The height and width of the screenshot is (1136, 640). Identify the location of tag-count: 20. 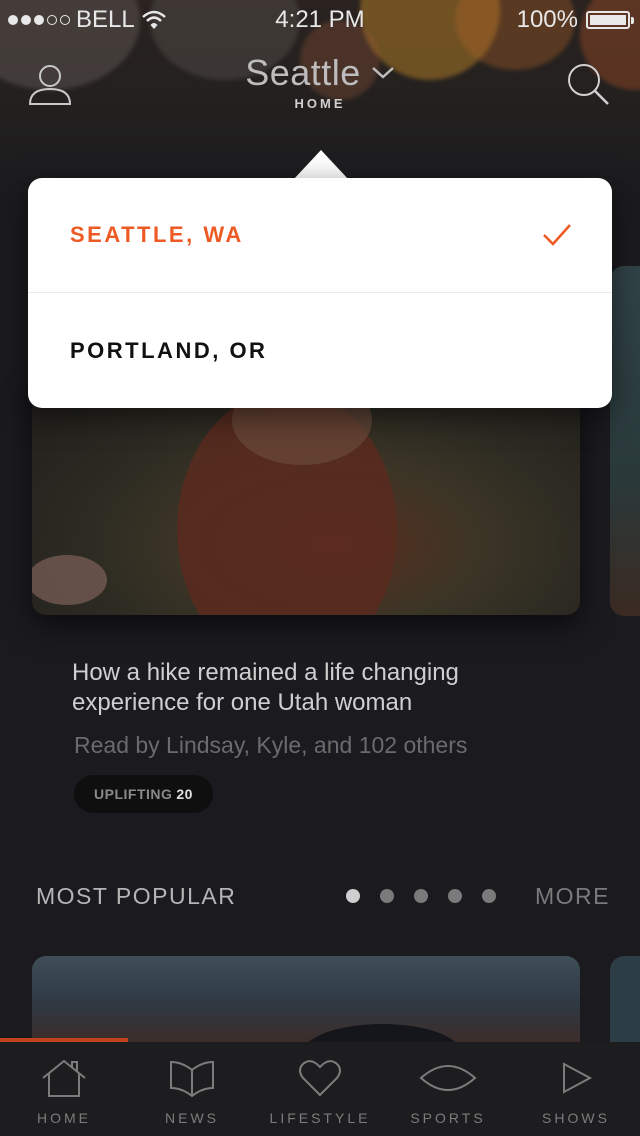
(184, 794).